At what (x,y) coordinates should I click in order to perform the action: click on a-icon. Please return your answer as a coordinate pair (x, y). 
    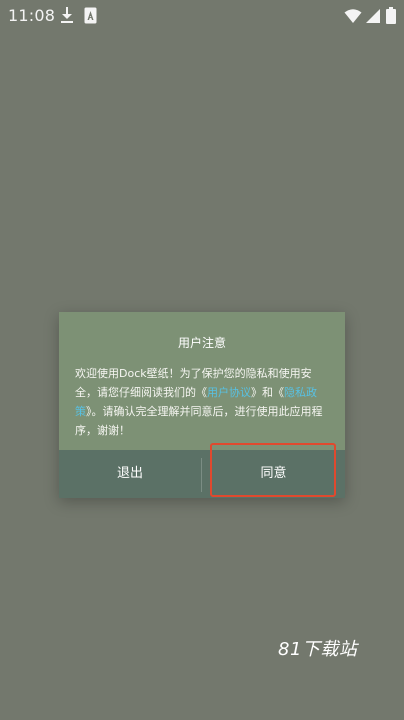
    Looking at the image, I should click on (90, 15).